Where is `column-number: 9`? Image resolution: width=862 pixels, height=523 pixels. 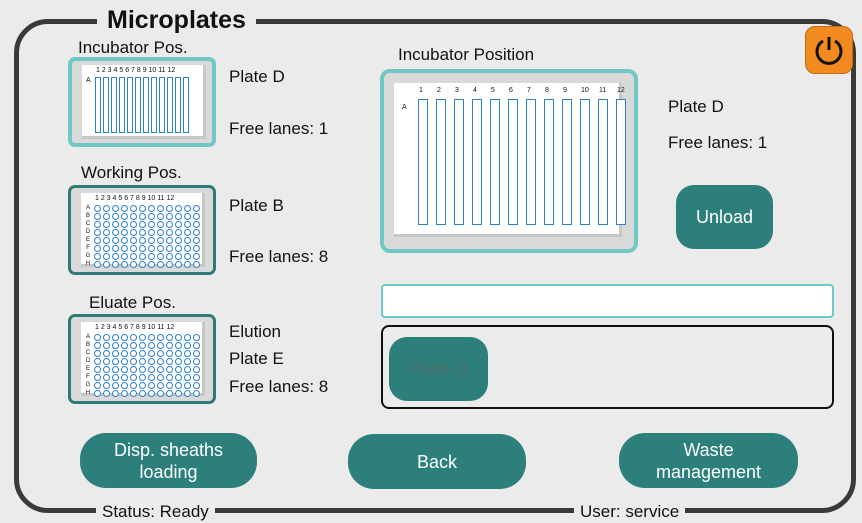
column-number: 9 is located at coordinates (565, 90).